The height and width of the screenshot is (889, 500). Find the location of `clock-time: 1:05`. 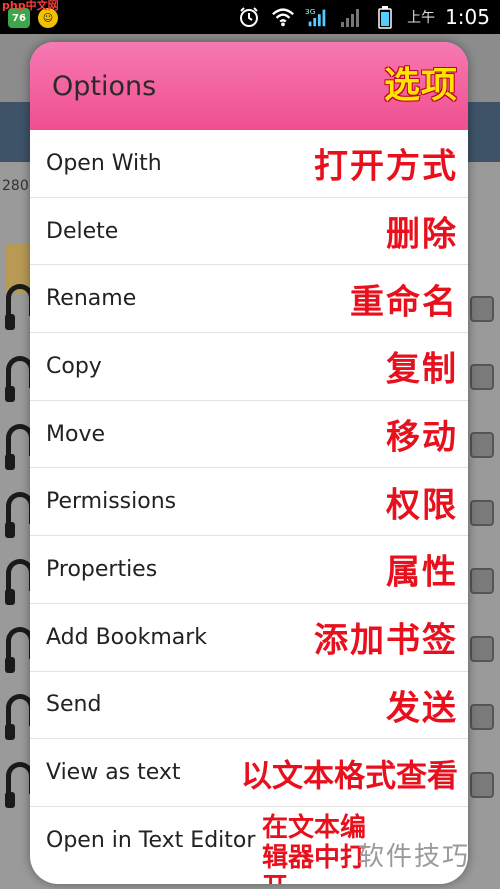

clock-time: 1:05 is located at coordinates (467, 17).